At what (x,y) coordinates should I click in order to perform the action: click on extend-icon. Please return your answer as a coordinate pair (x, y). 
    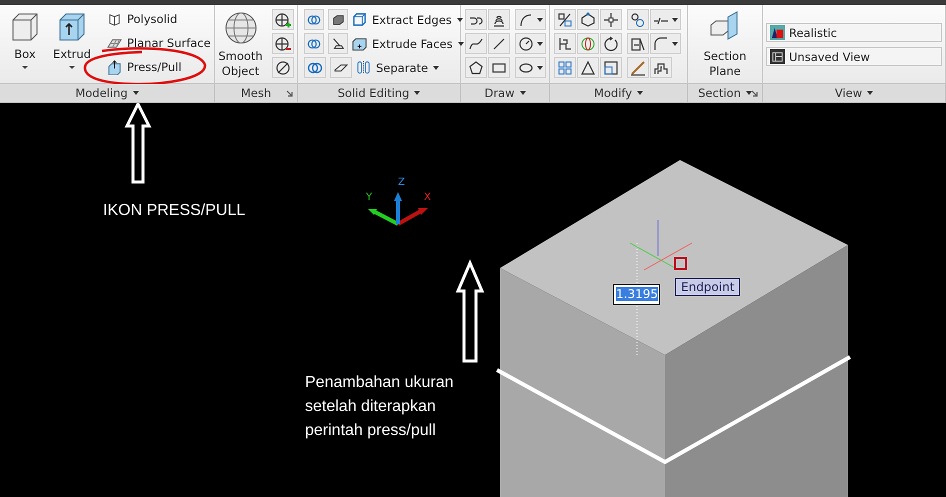
    Looking at the image, I should click on (565, 44).